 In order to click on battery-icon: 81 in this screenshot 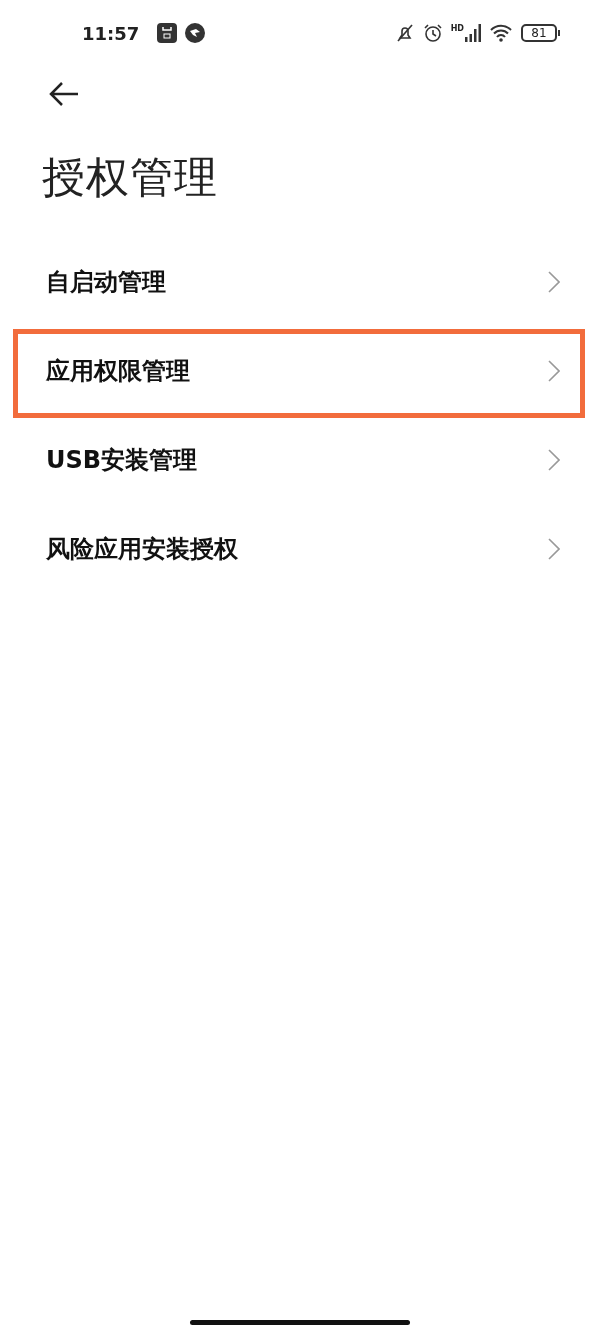, I will do `click(540, 33)`.